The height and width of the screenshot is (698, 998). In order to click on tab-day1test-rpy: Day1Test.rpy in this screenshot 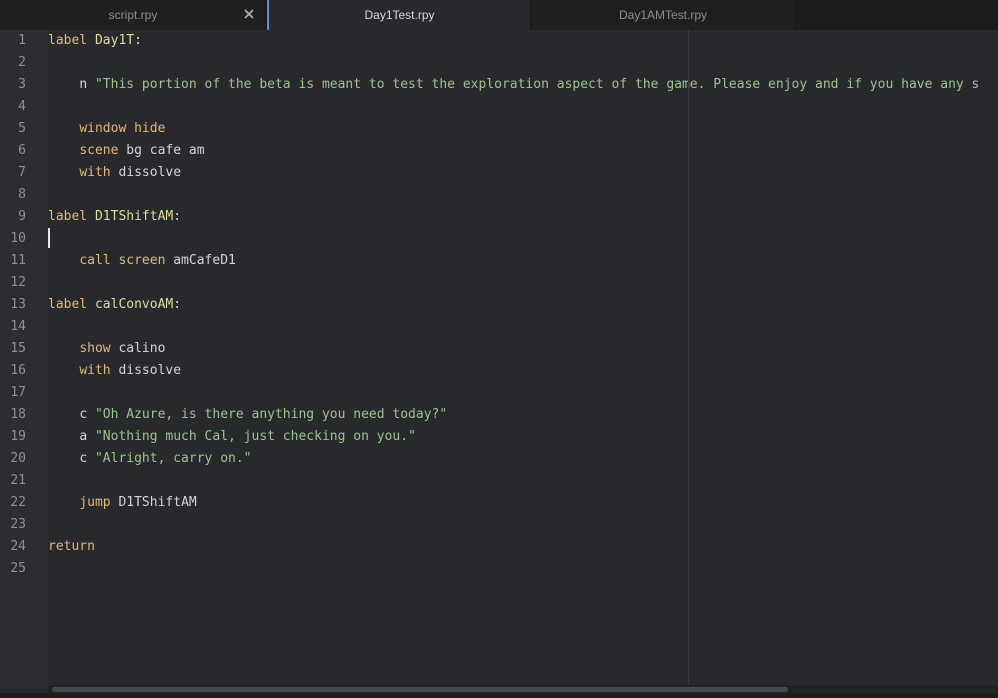, I will do `click(399, 15)`.